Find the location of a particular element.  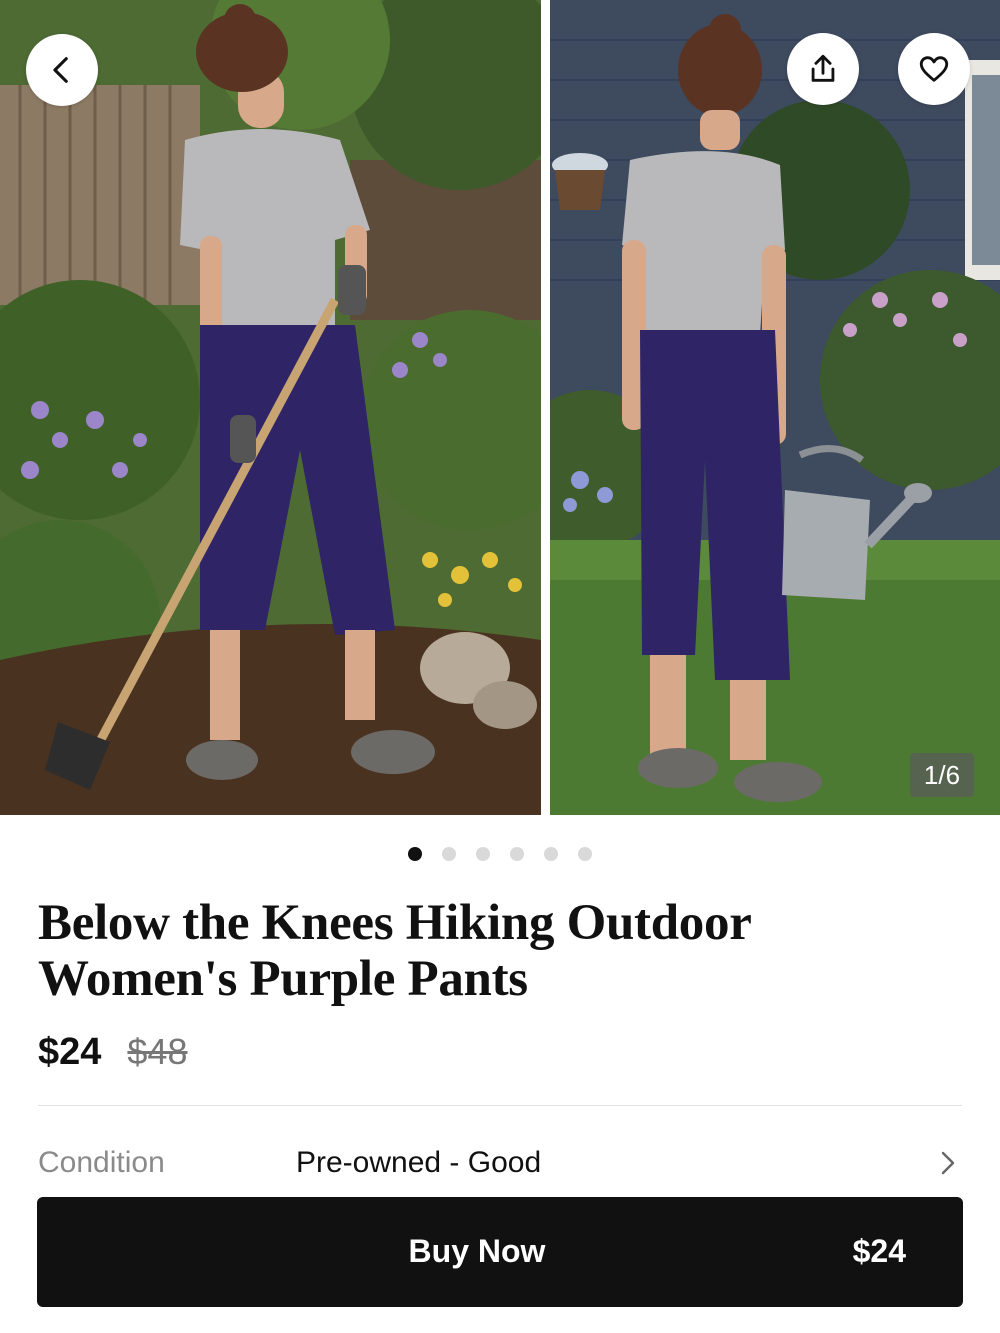

chevron-right-icon is located at coordinates (948, 1163).